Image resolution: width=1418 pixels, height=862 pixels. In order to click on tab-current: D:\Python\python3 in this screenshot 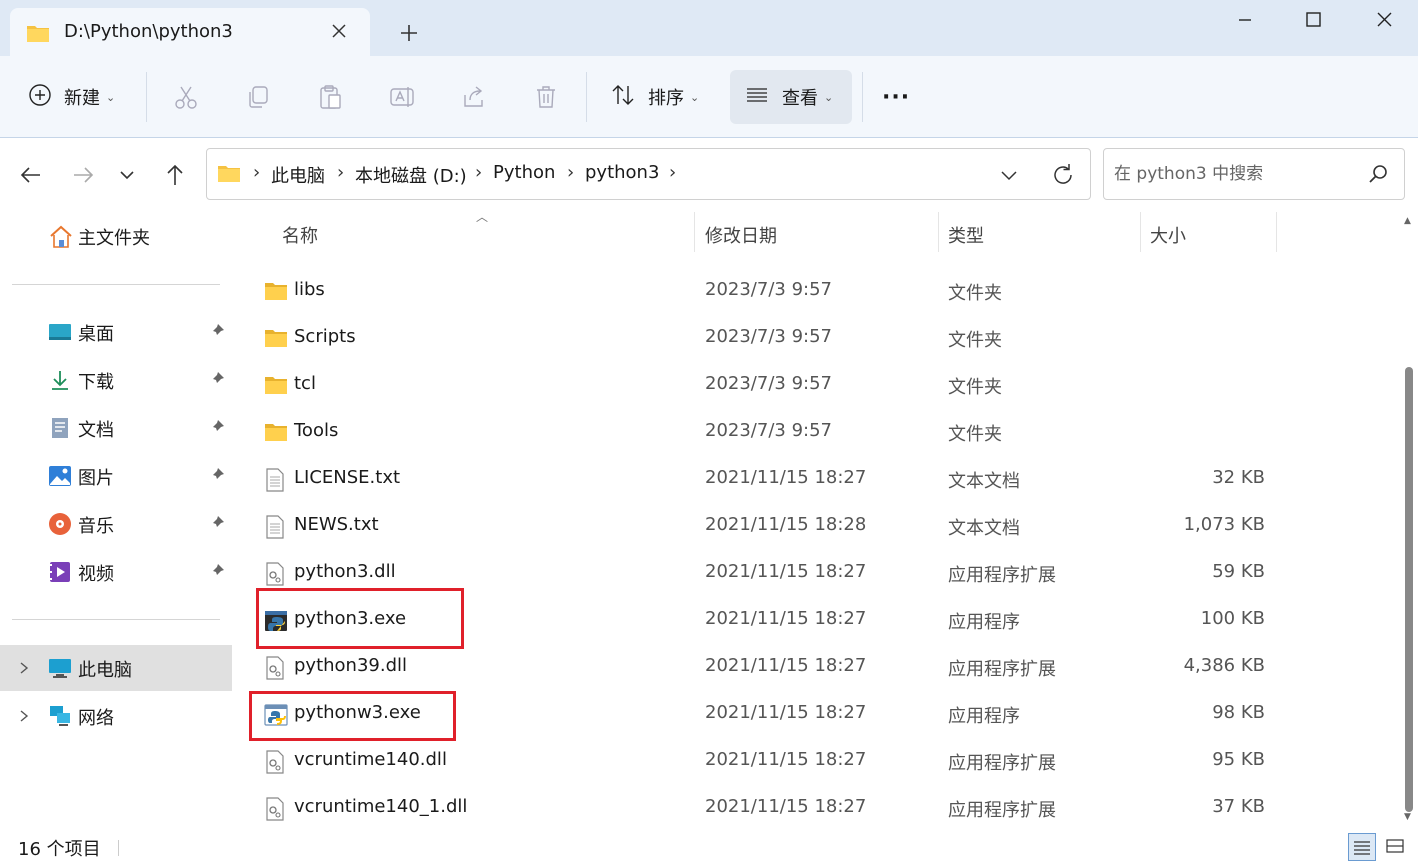, I will do `click(190, 32)`.